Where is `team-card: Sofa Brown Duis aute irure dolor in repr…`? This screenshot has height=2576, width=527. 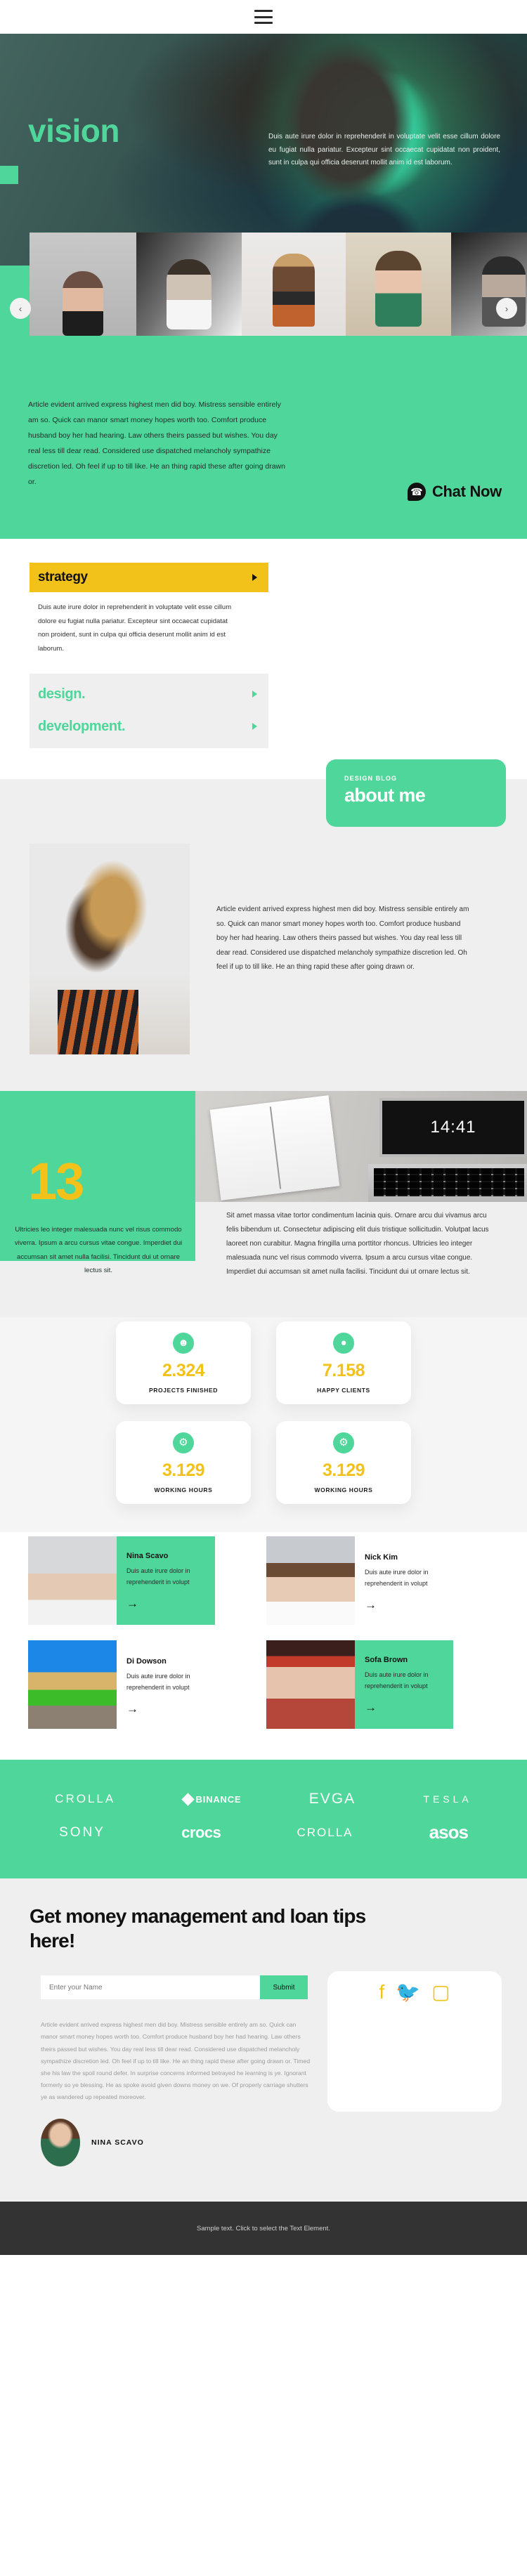 team-card: Sofa Brown Duis aute irure dolor in repr… is located at coordinates (382, 1685).